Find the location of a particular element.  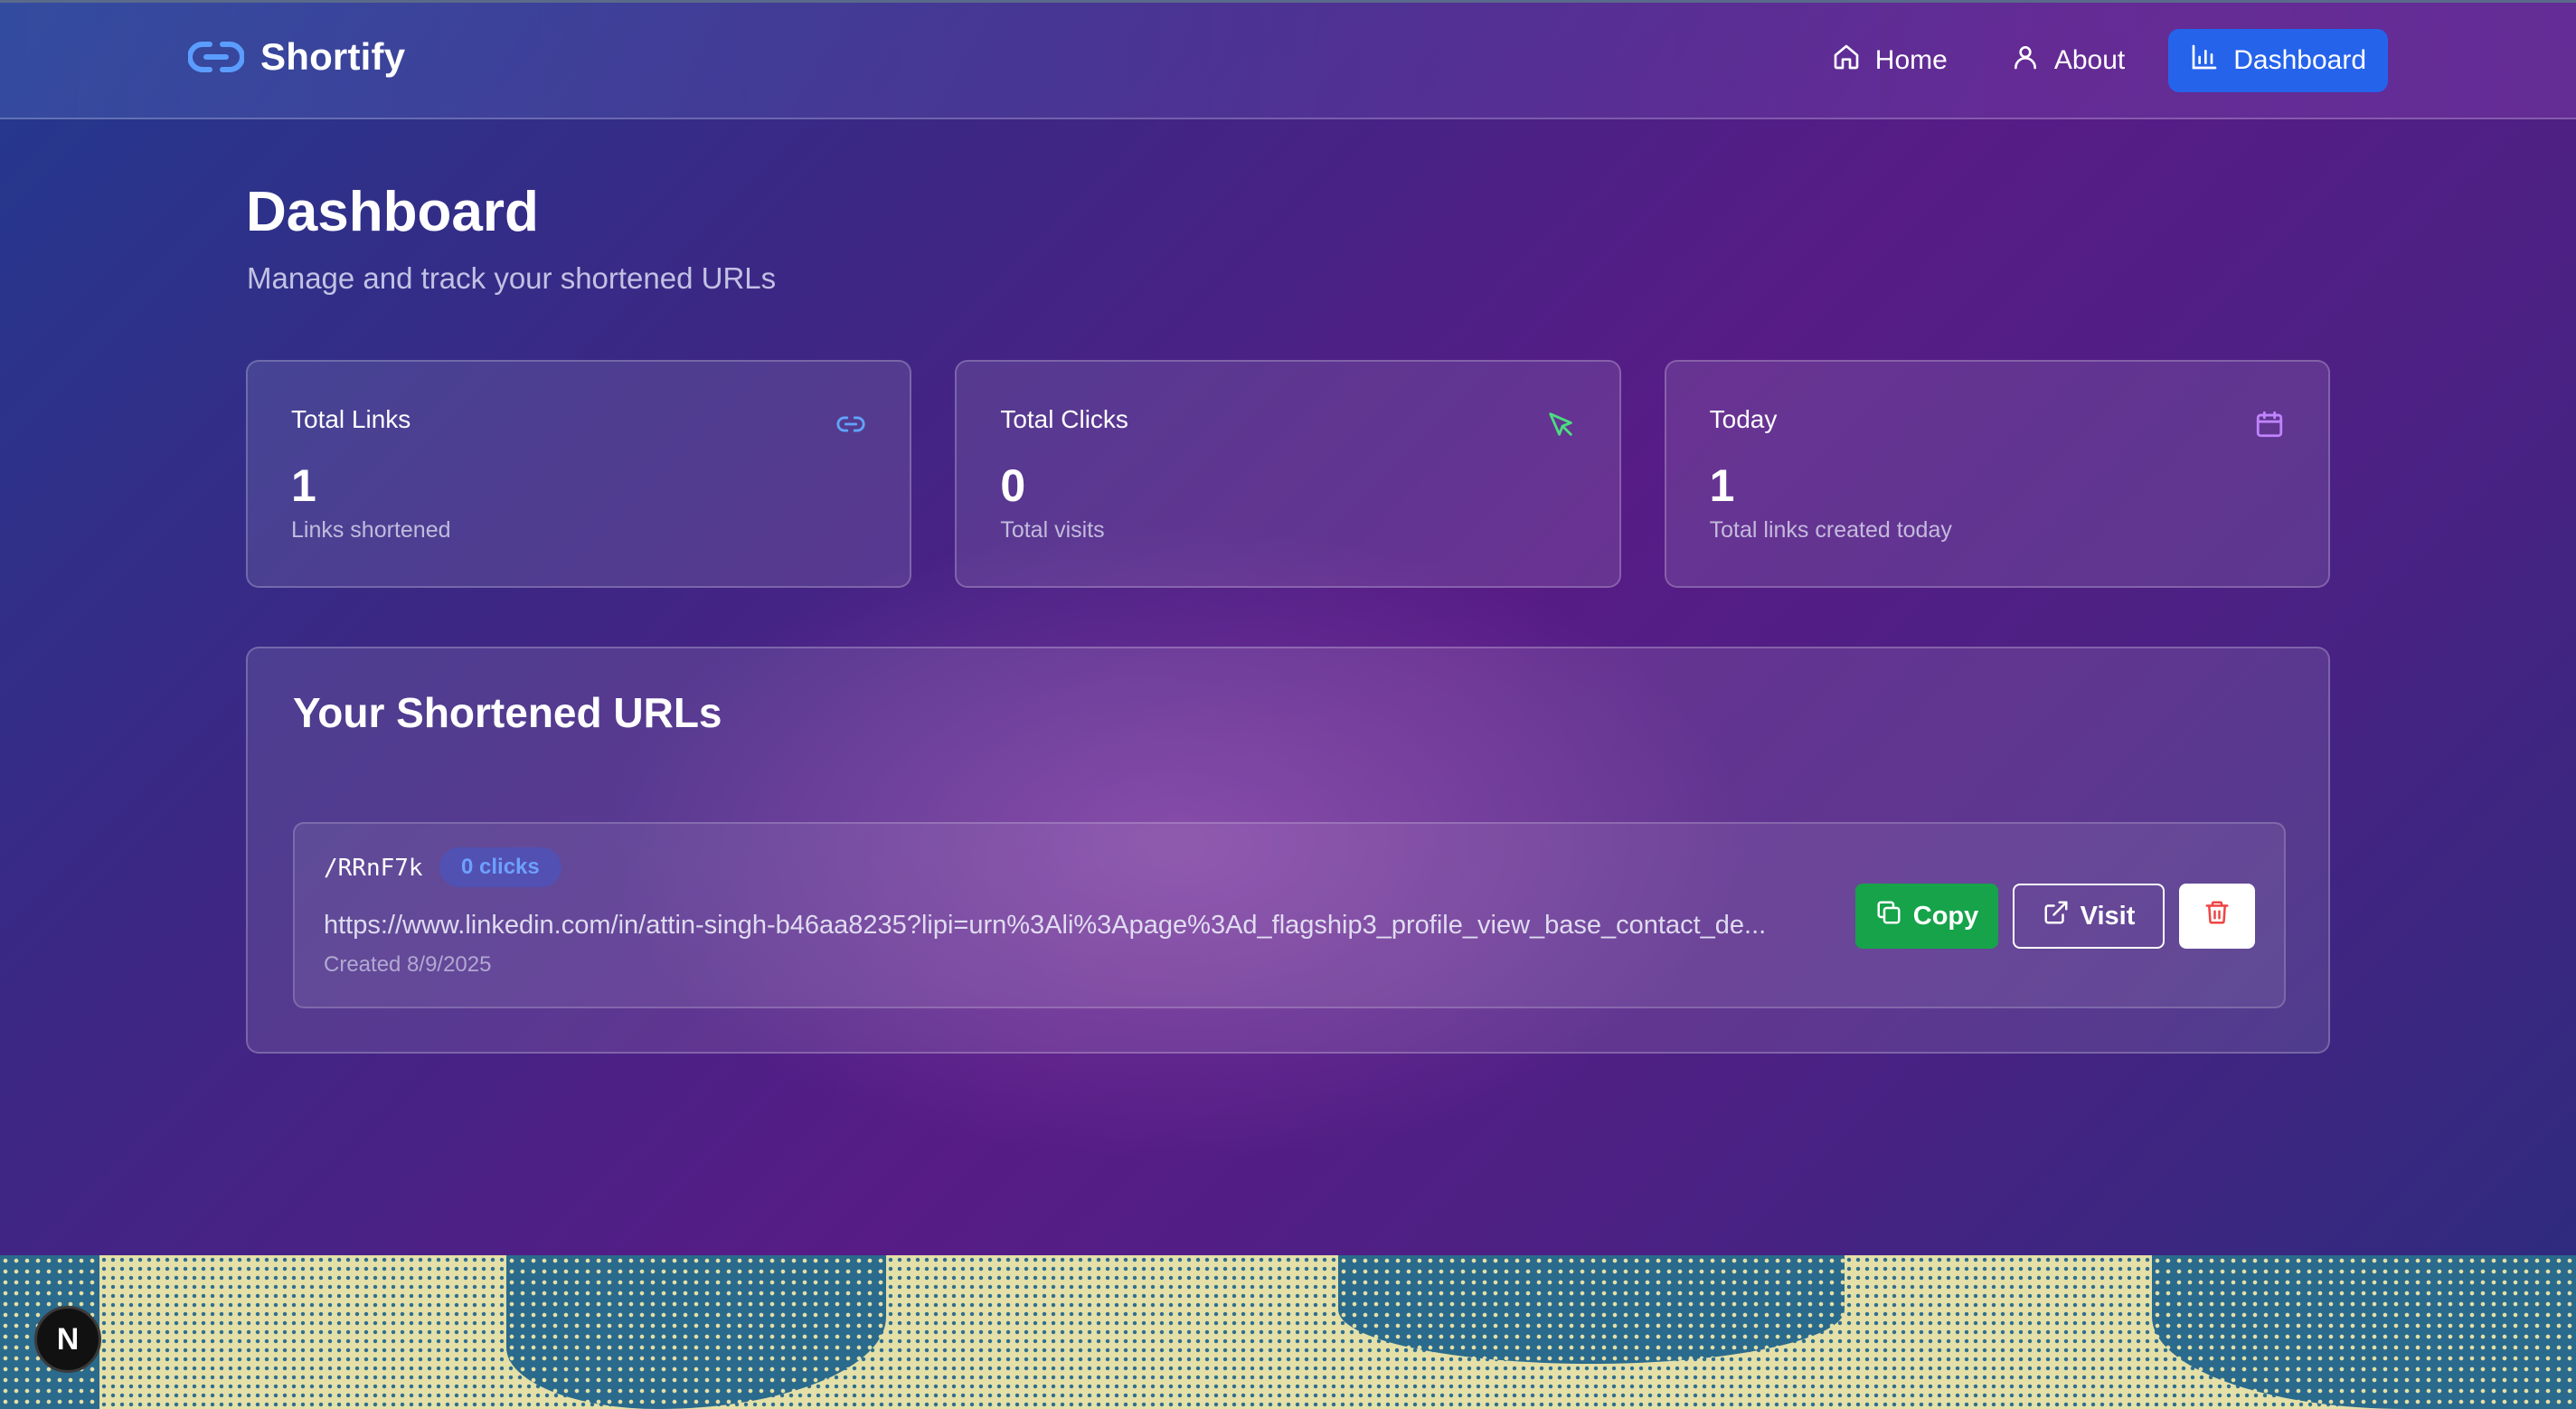

stat-description: Total visits is located at coordinates (1052, 530).